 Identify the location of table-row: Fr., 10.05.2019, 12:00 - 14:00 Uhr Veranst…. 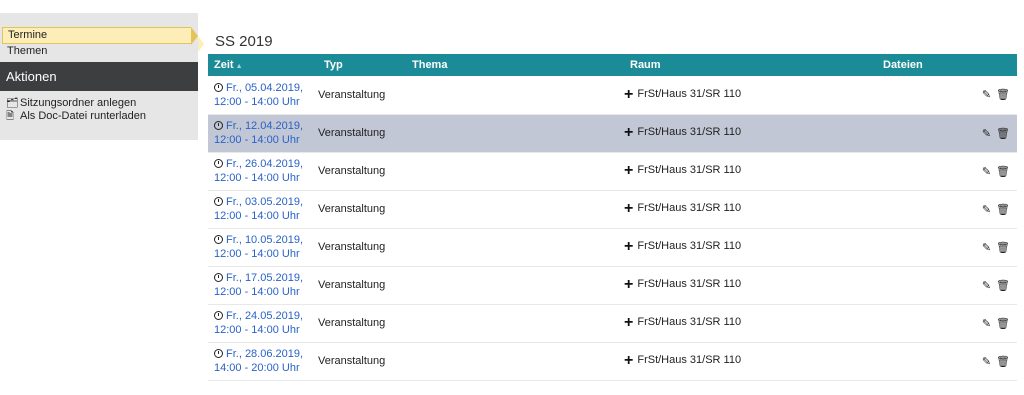
(612, 247).